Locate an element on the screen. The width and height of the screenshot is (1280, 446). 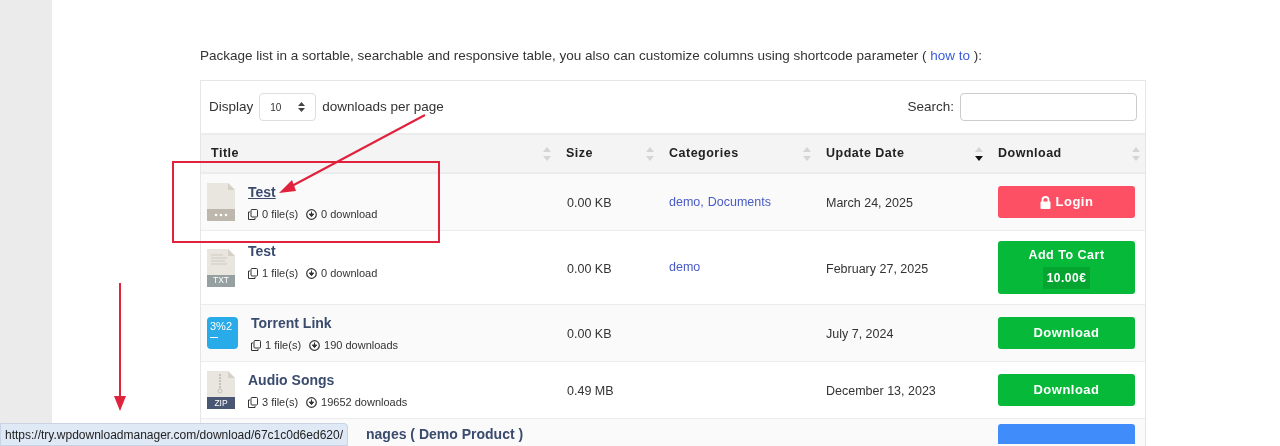
category-link: demo is located at coordinates (685, 267).